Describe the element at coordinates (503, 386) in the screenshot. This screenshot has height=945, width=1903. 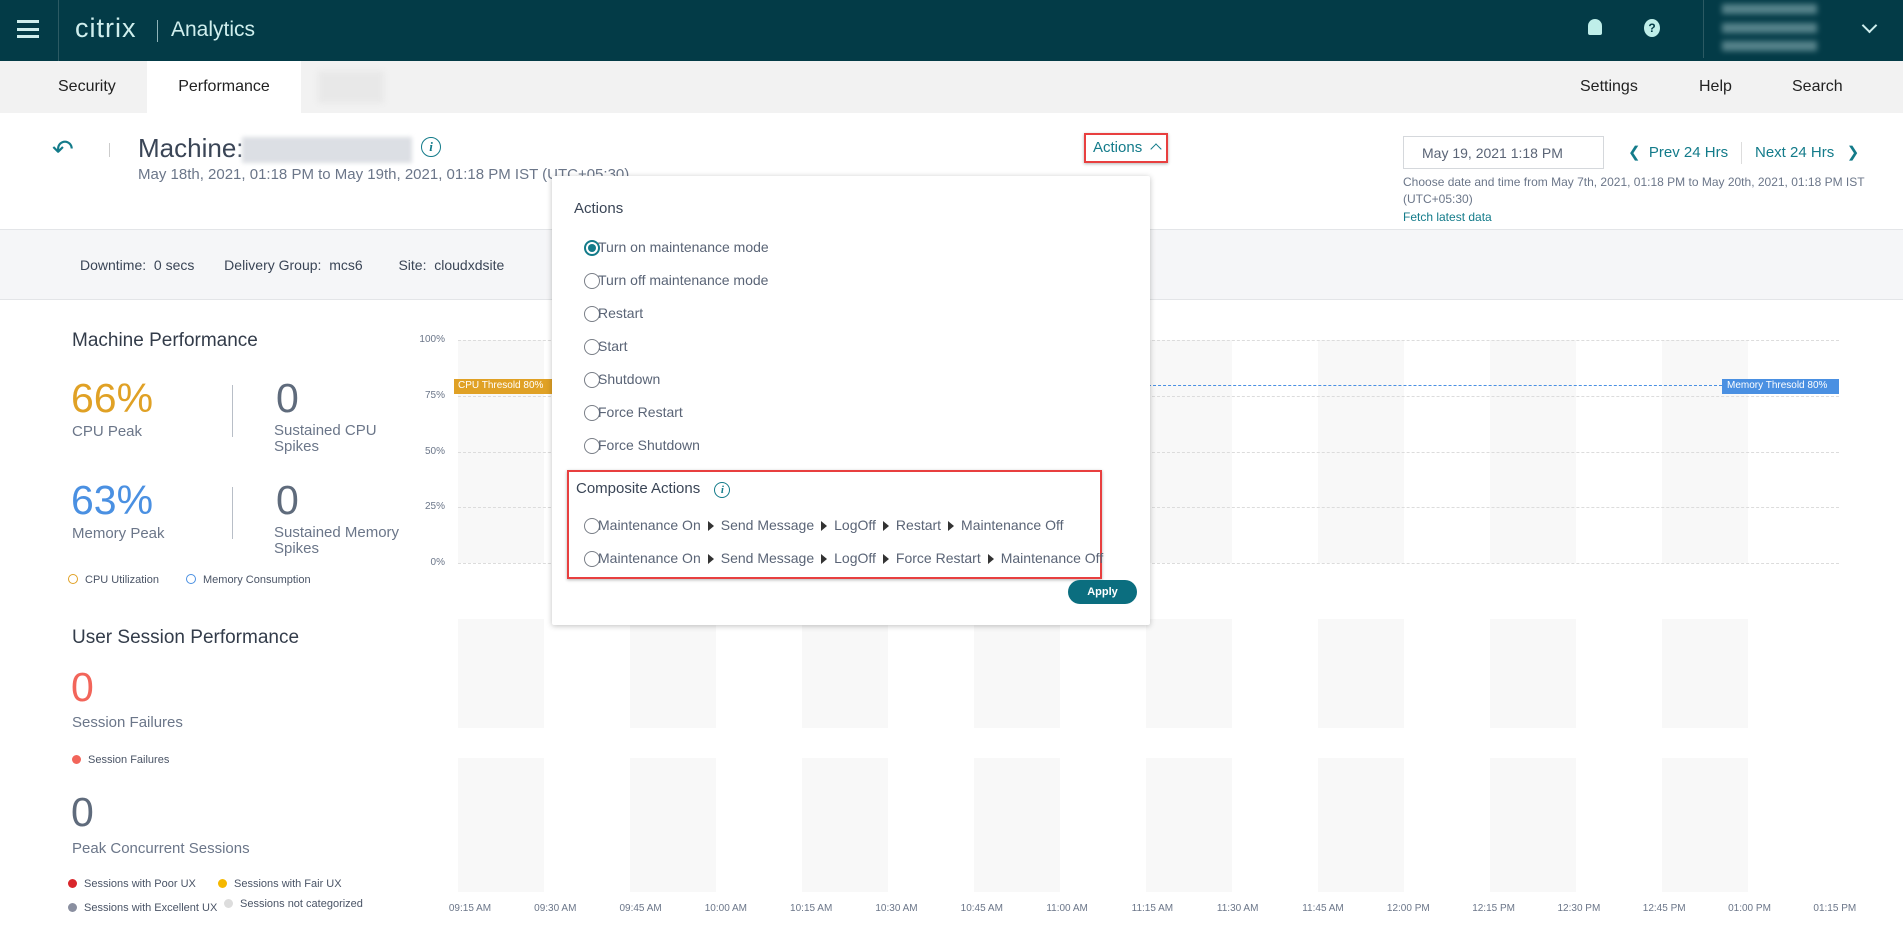
I see `cpu-threshold-label: CPU Thresold 80%` at that location.